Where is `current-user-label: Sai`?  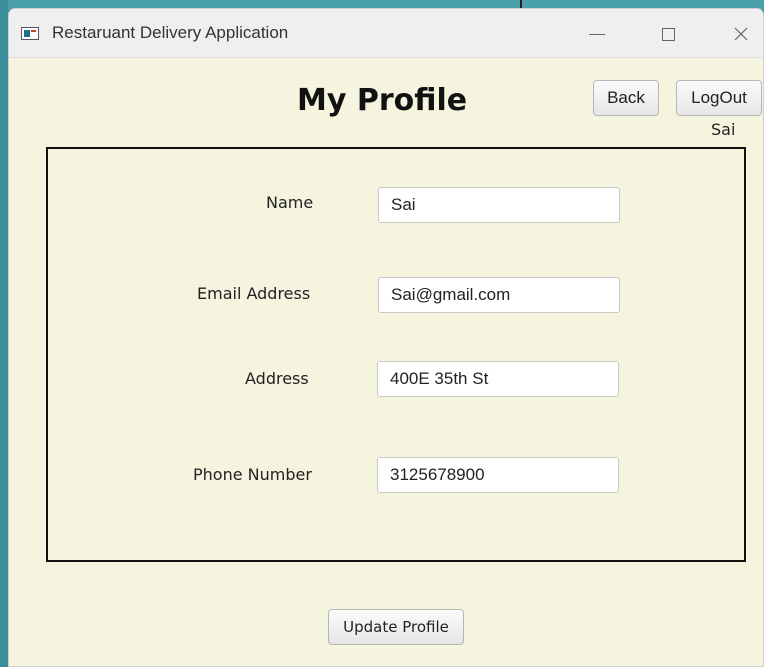 current-user-label: Sai is located at coordinates (723, 129).